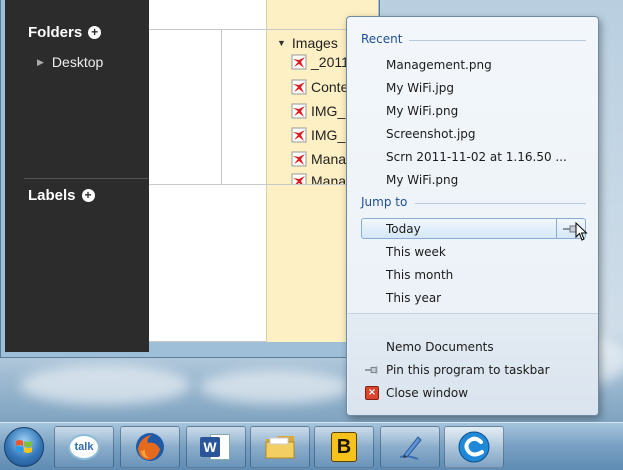  I want to click on google-talk-icon: talk, so click(84, 447).